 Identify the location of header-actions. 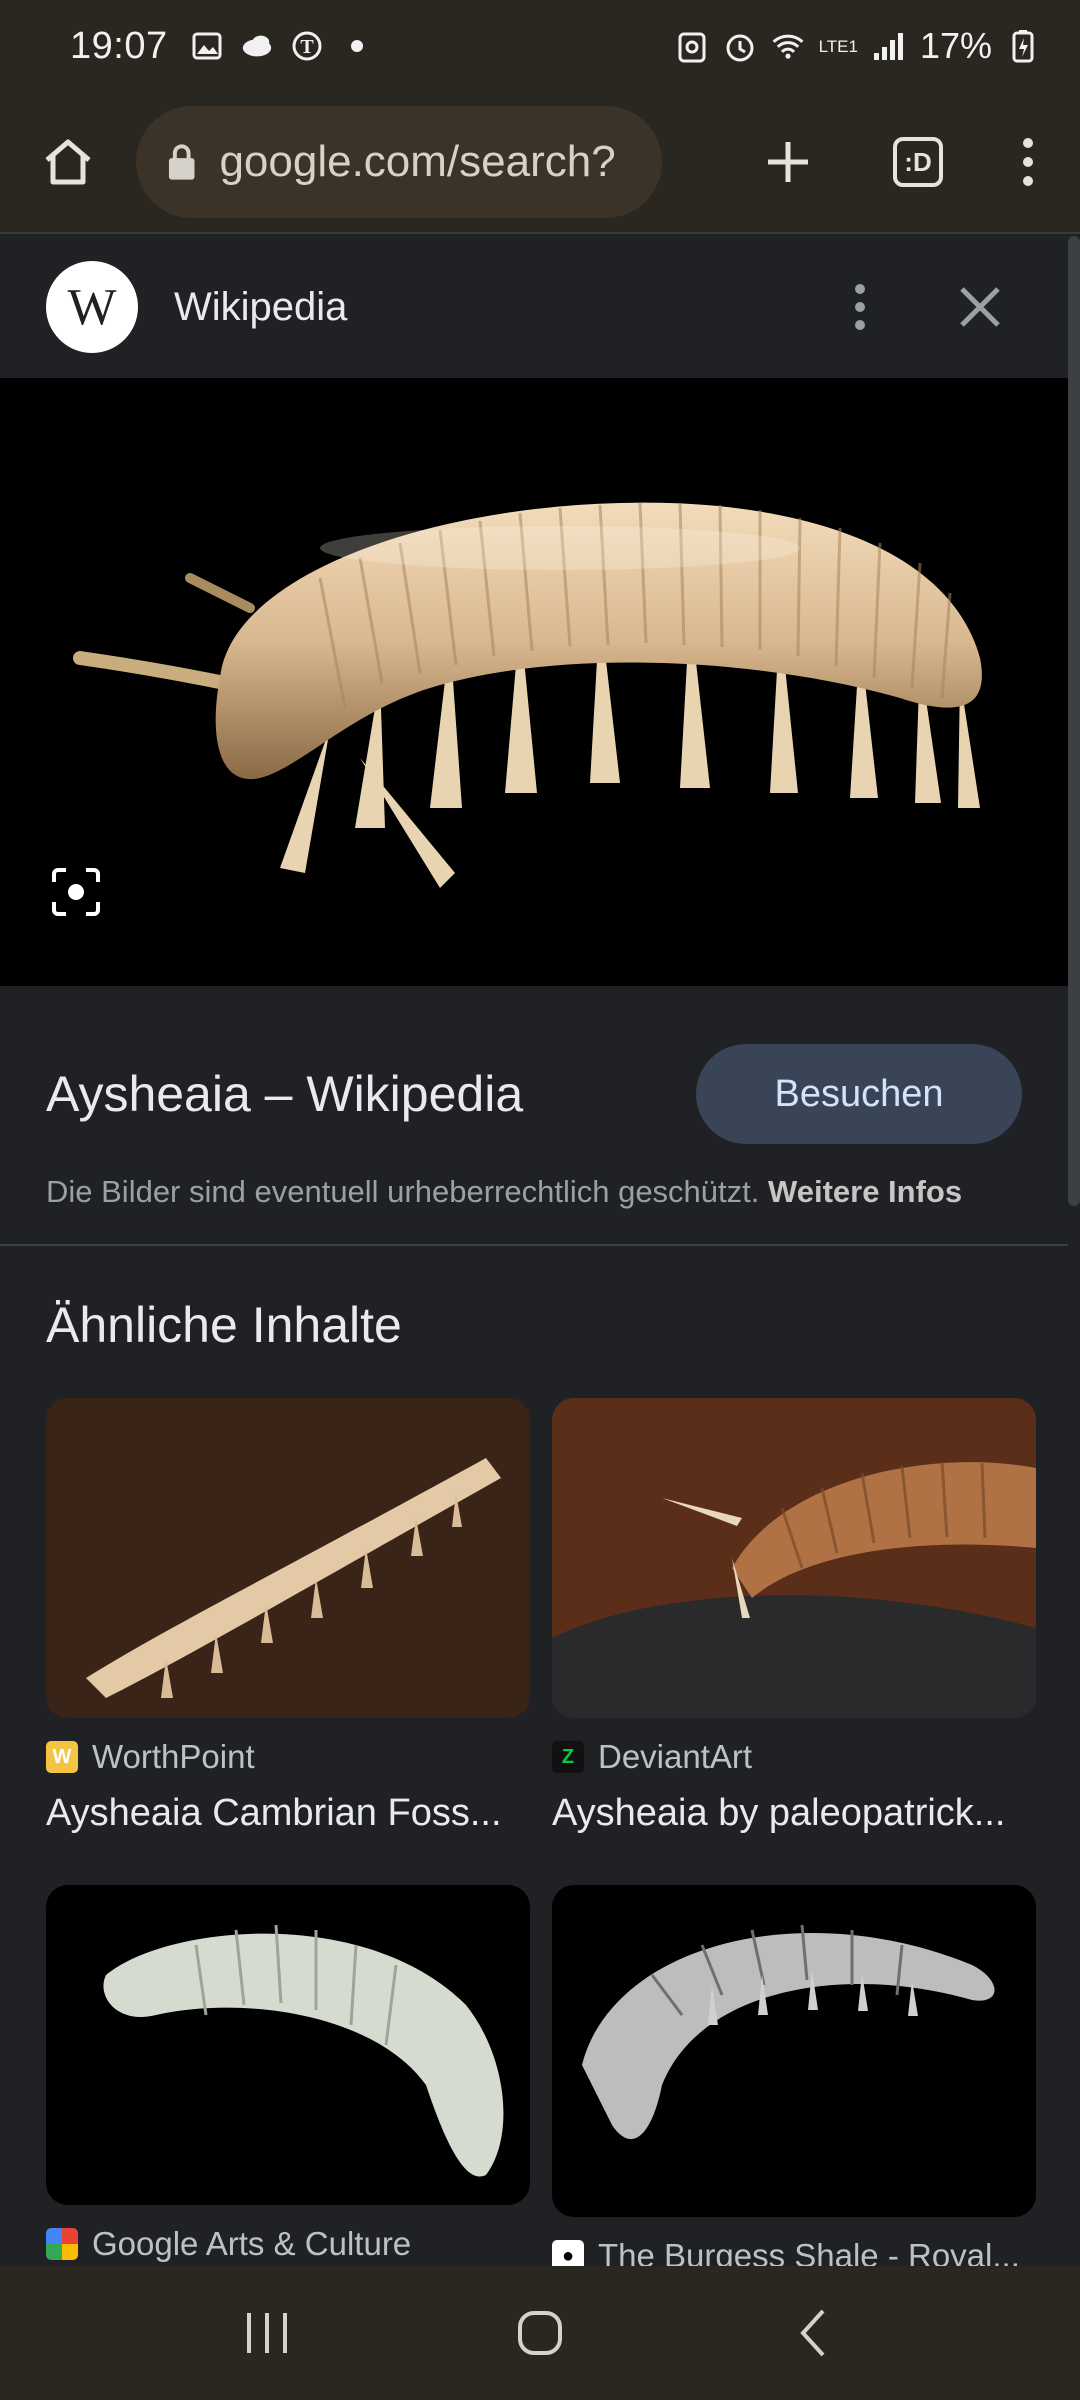
(927, 307).